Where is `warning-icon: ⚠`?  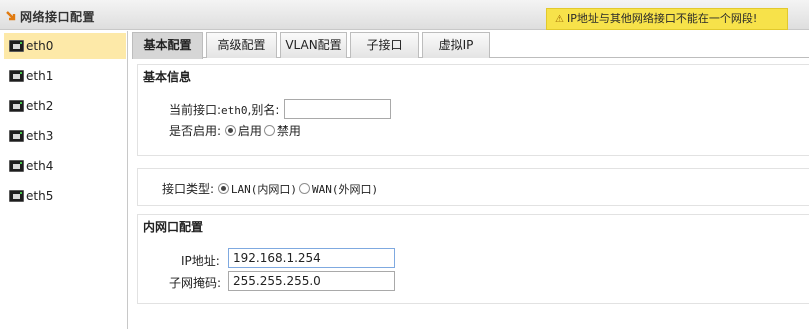
warning-icon: ⚠ is located at coordinates (559, 19).